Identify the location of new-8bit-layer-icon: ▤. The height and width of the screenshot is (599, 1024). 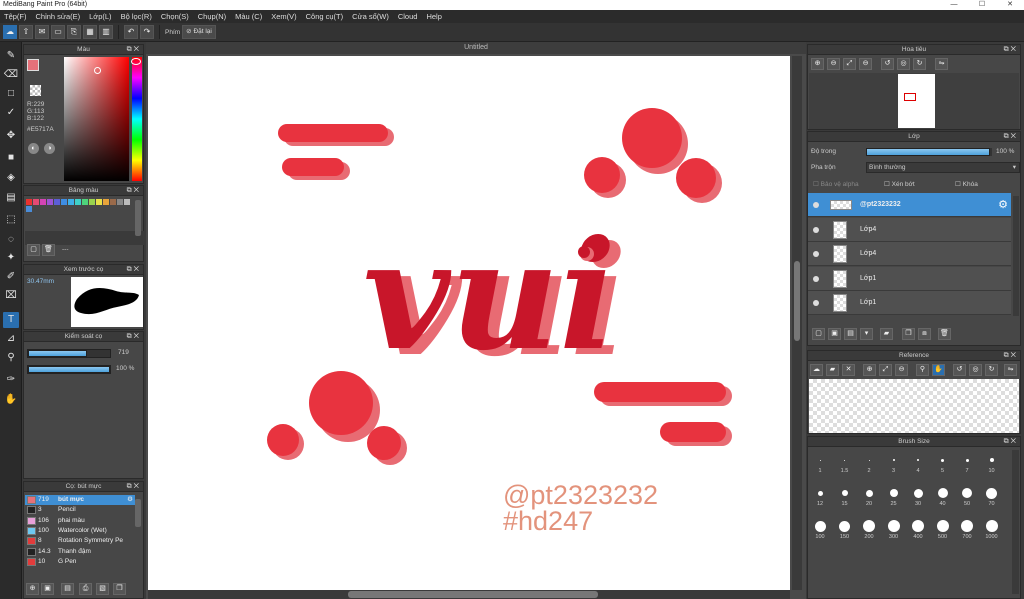
(850, 334).